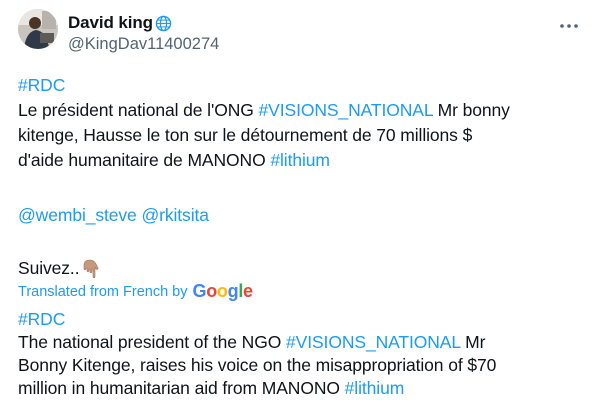 Image resolution: width=598 pixels, height=409 pixels. I want to click on hashtag-visions-national-translated: #VISIONS_NATIONAL, so click(373, 342).